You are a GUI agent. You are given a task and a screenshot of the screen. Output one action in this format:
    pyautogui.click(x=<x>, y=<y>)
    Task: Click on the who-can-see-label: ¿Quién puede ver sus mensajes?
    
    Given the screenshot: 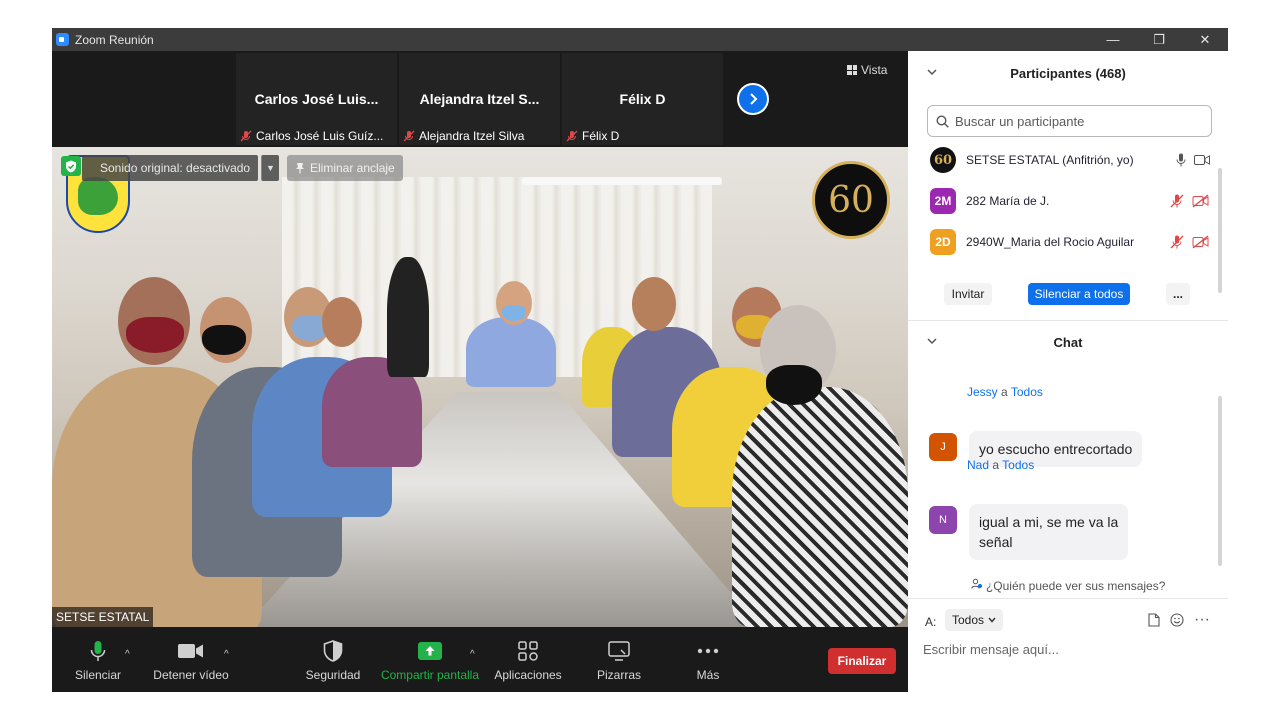 What is the action you would take?
    pyautogui.click(x=1075, y=586)
    